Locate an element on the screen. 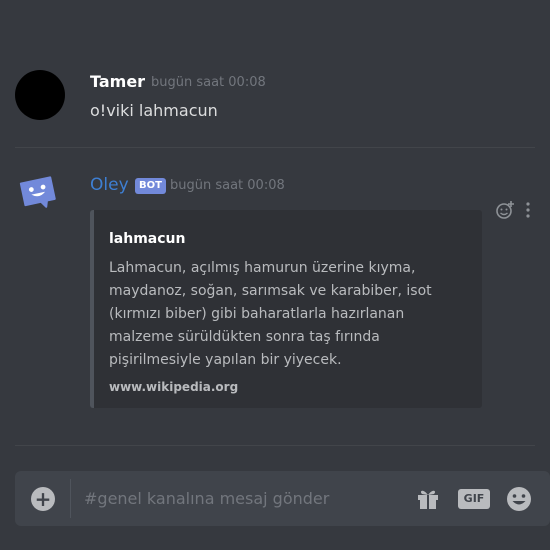 Image resolution: width=550 pixels, height=550 pixels. more-options-icon is located at coordinates (528, 212).